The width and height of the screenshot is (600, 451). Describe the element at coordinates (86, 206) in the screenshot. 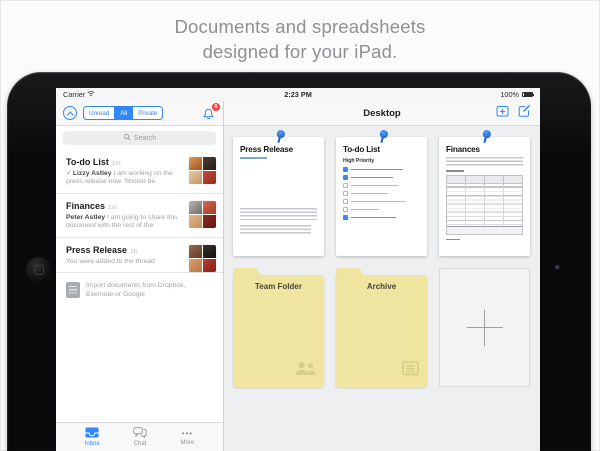

I see `thread-title: Finances` at that location.